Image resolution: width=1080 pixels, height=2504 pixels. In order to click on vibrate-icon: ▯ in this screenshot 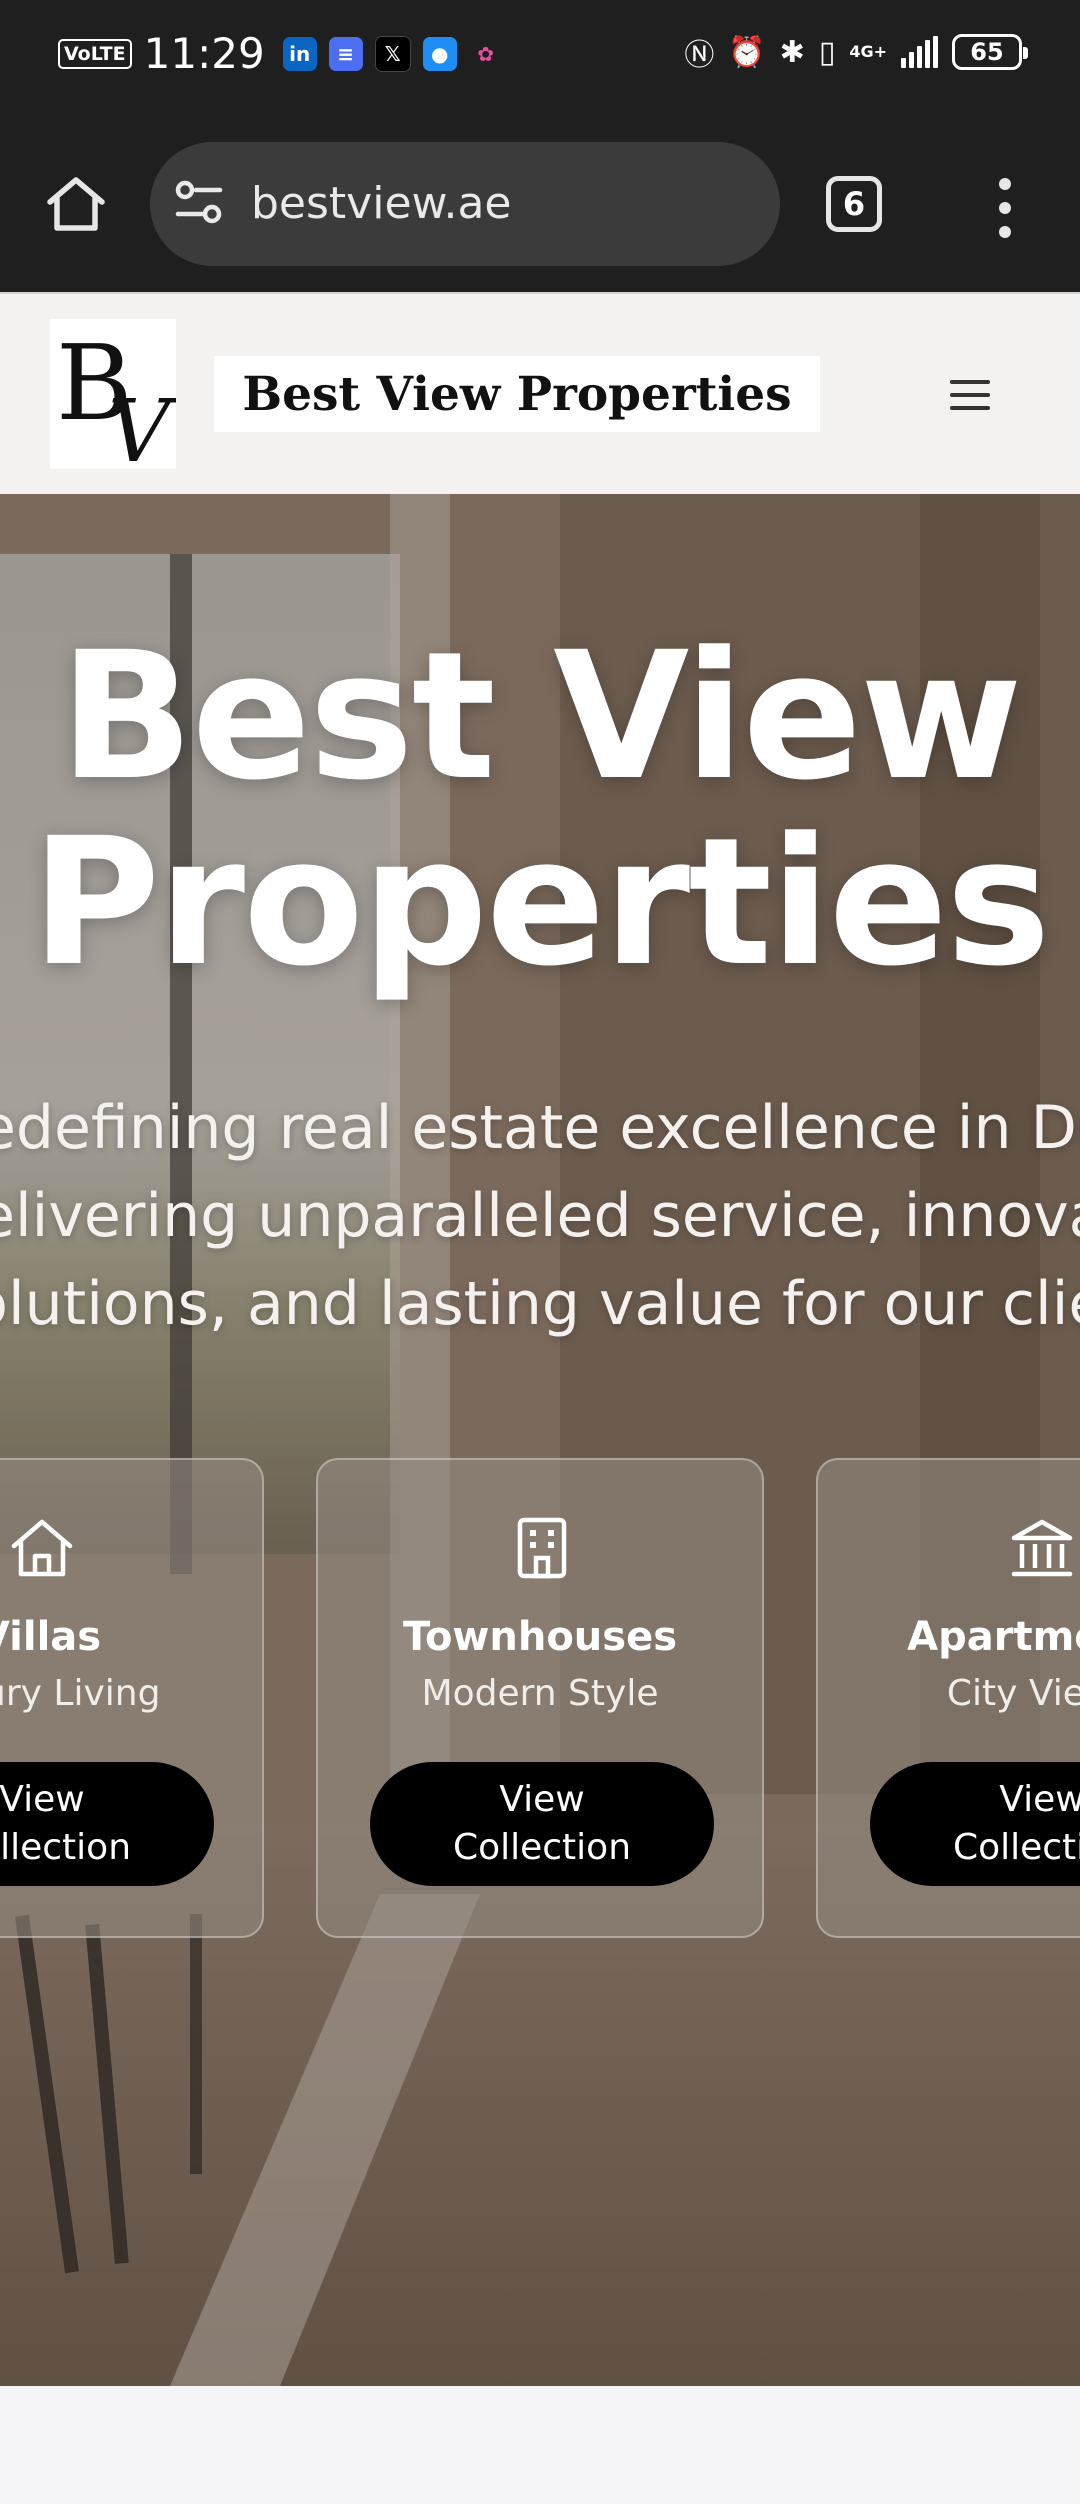, I will do `click(827, 52)`.